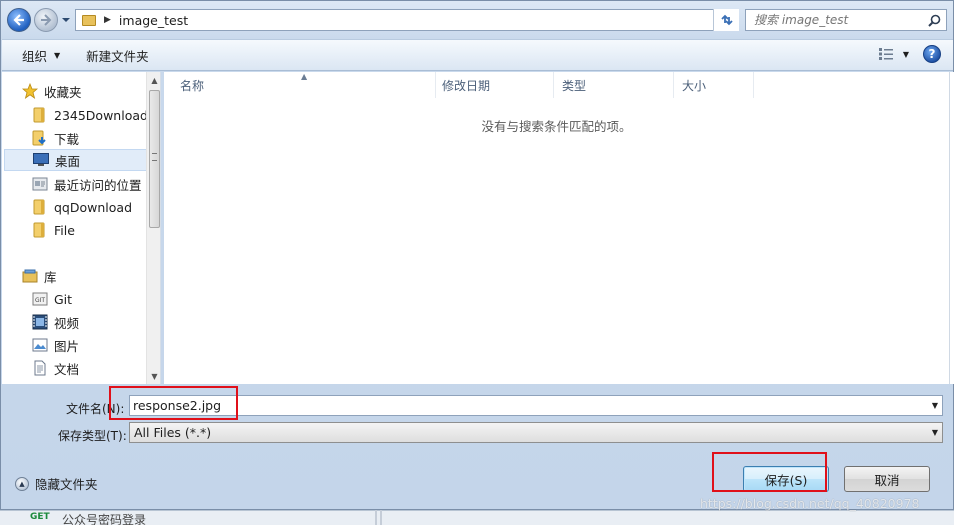  What do you see at coordinates (153, 376) in the screenshot?
I see `scroll-down-icon: ▼` at bounding box center [153, 376].